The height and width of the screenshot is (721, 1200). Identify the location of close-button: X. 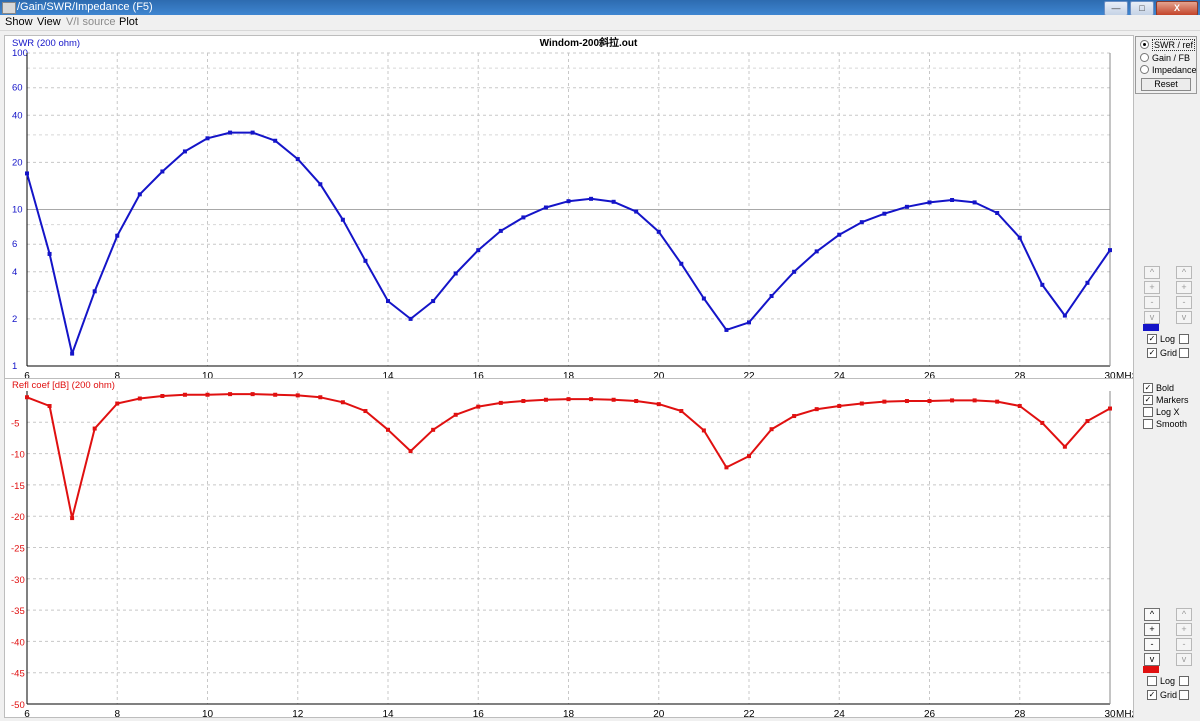
(1177, 8).